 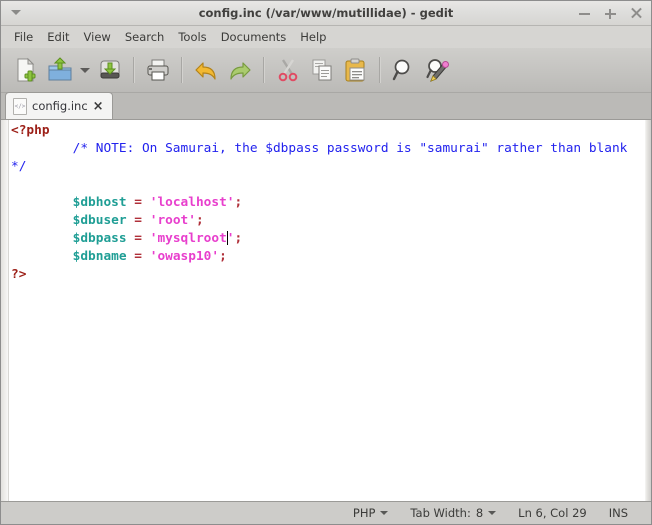 I want to click on code-file-icon: </>, so click(x=20, y=106).